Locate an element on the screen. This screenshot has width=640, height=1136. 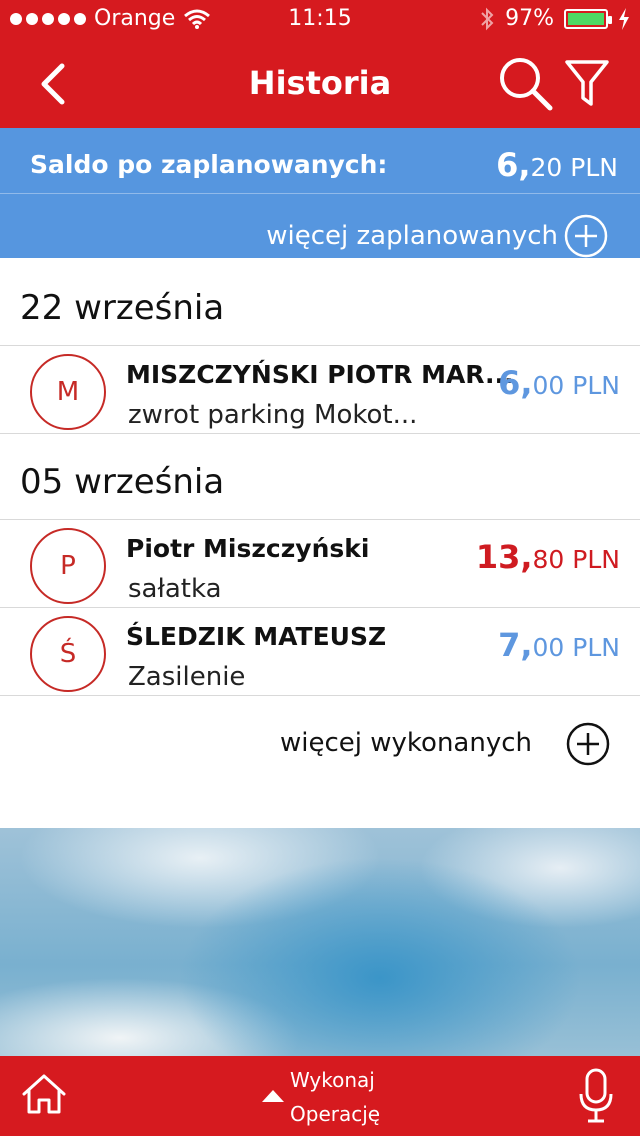
more-executed-label: więcej wykonanych is located at coordinates (406, 743).